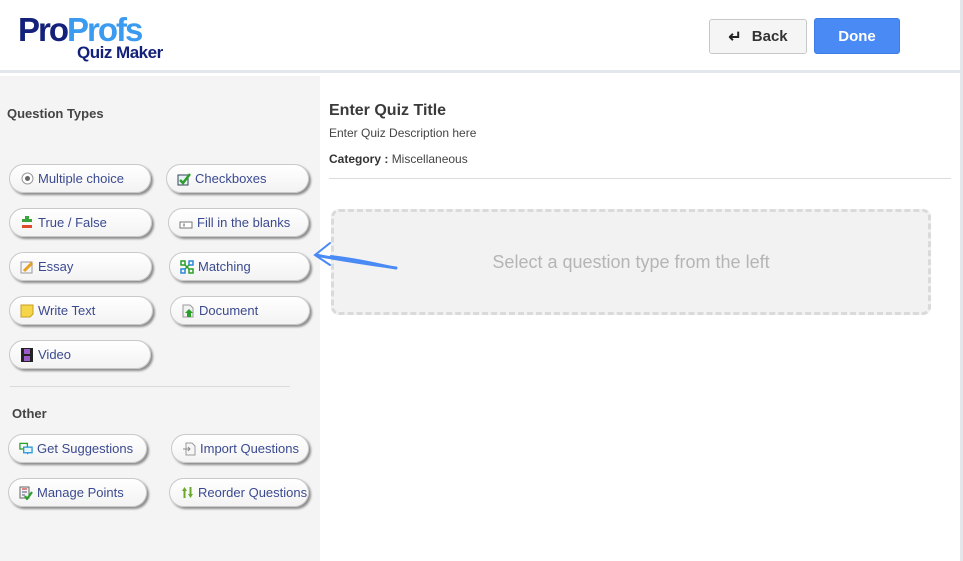  I want to click on qtype-label: True / False, so click(72, 222).